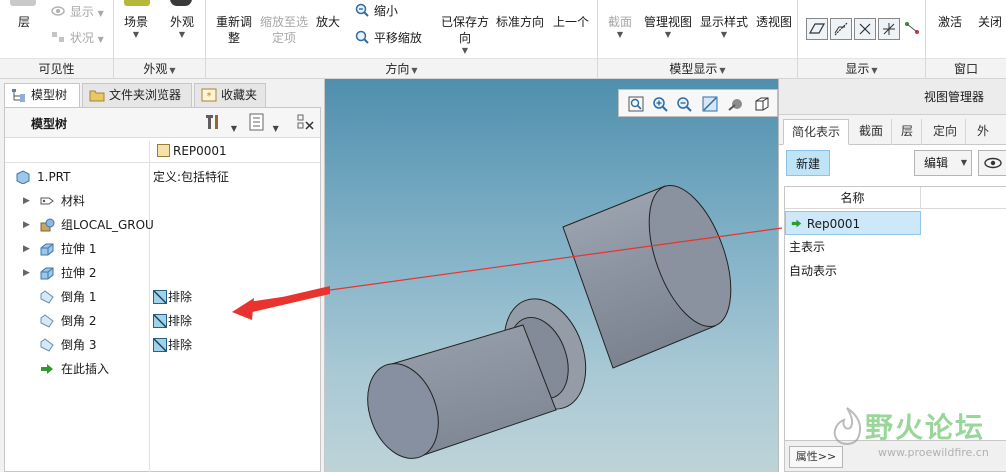 This screenshot has height=472, width=1006. I want to click on tab-simplified-rep: 简化表示, so click(816, 132).